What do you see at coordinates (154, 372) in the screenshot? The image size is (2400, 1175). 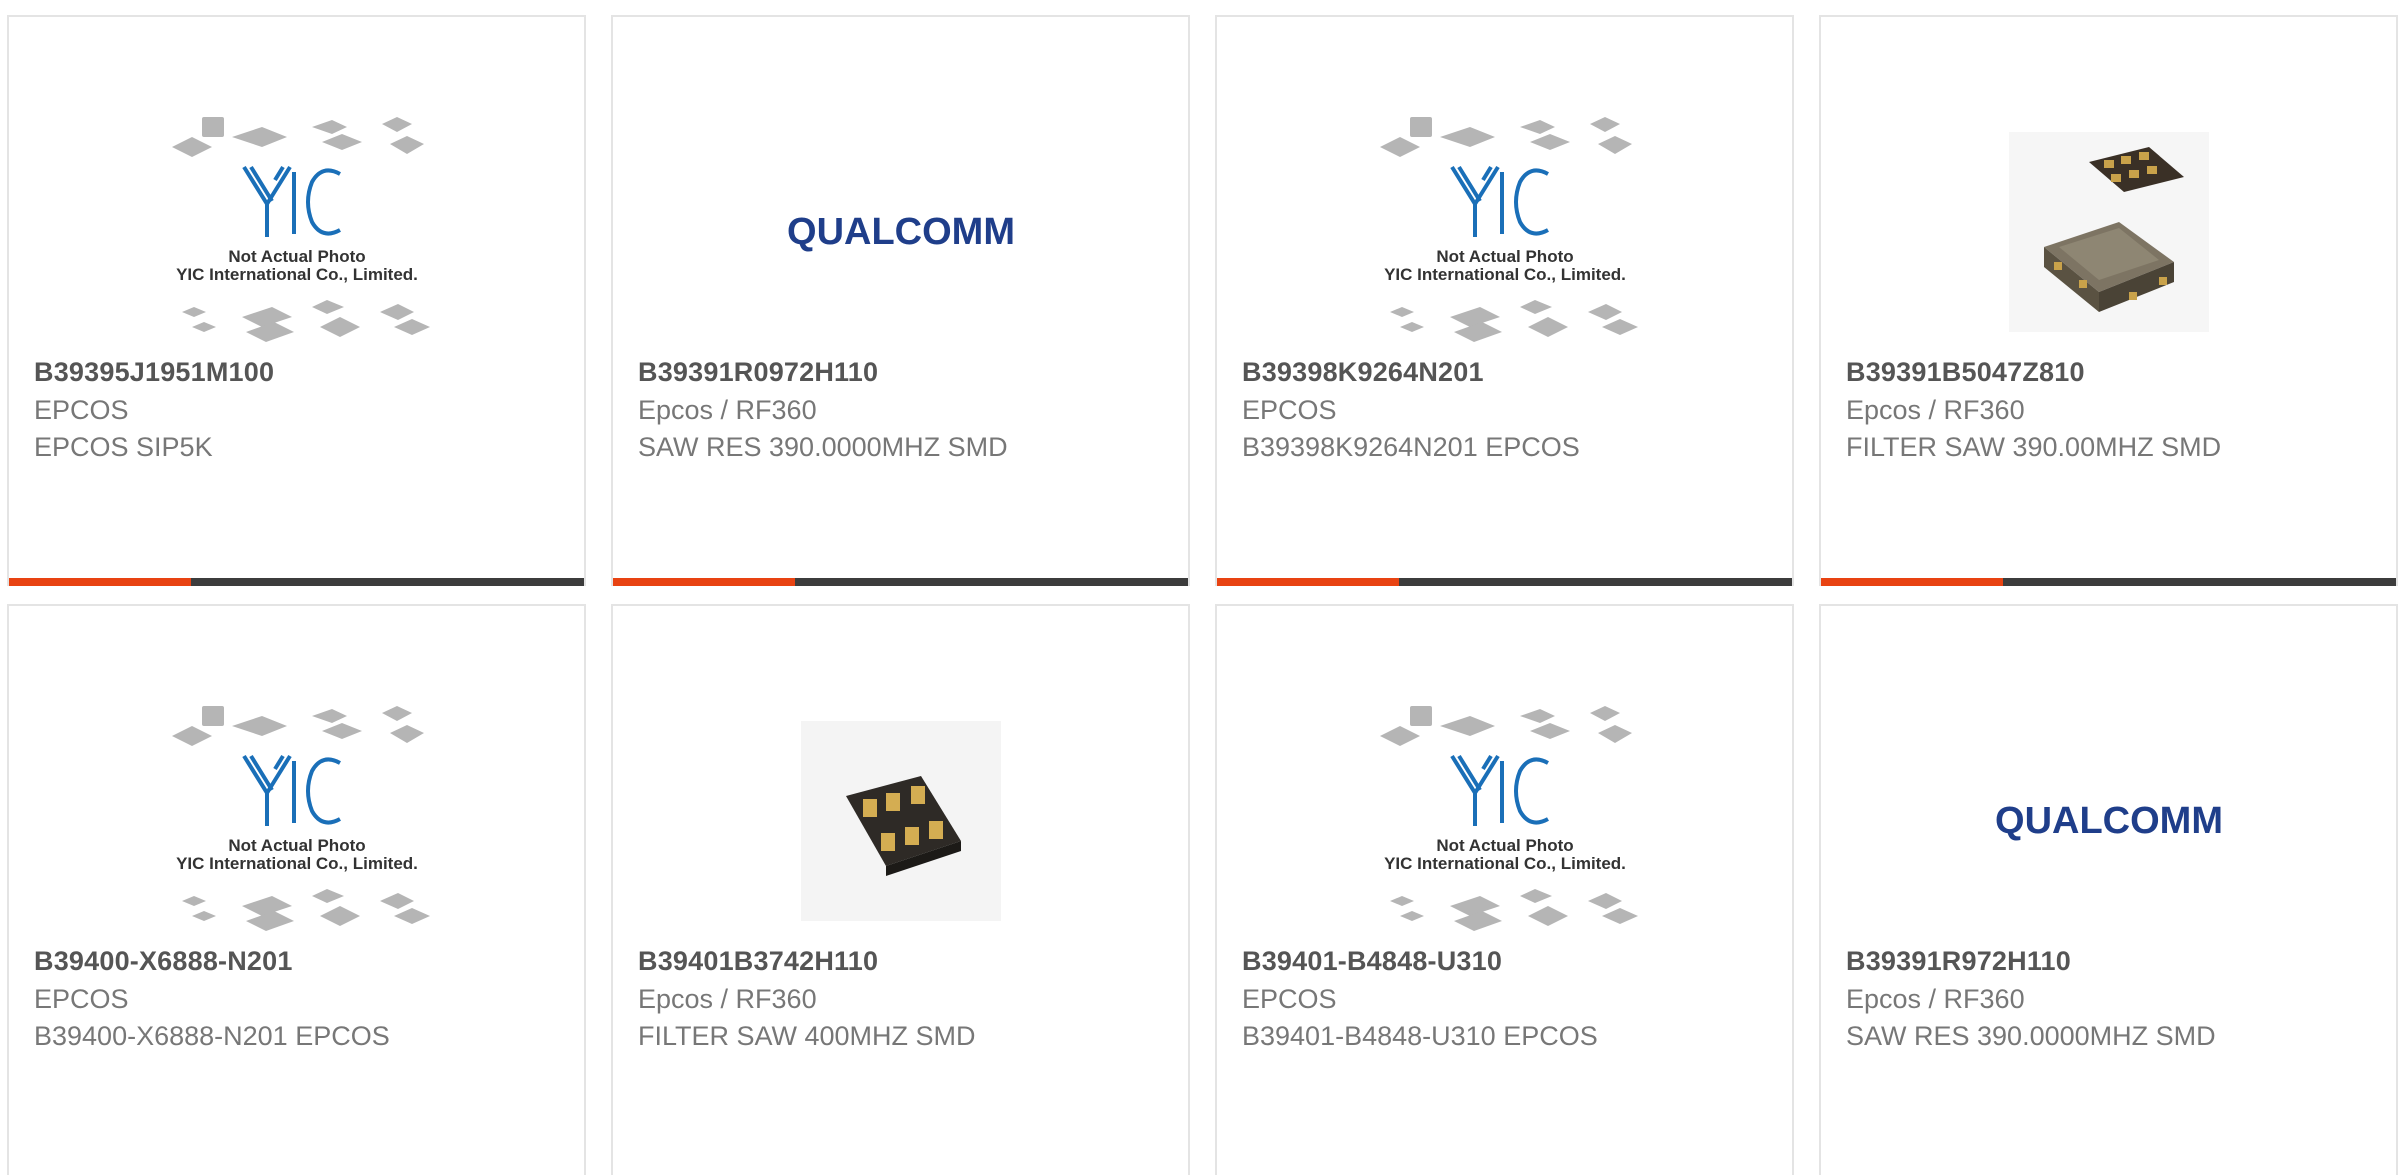 I see `part-number: B39395J1951M100` at bounding box center [154, 372].